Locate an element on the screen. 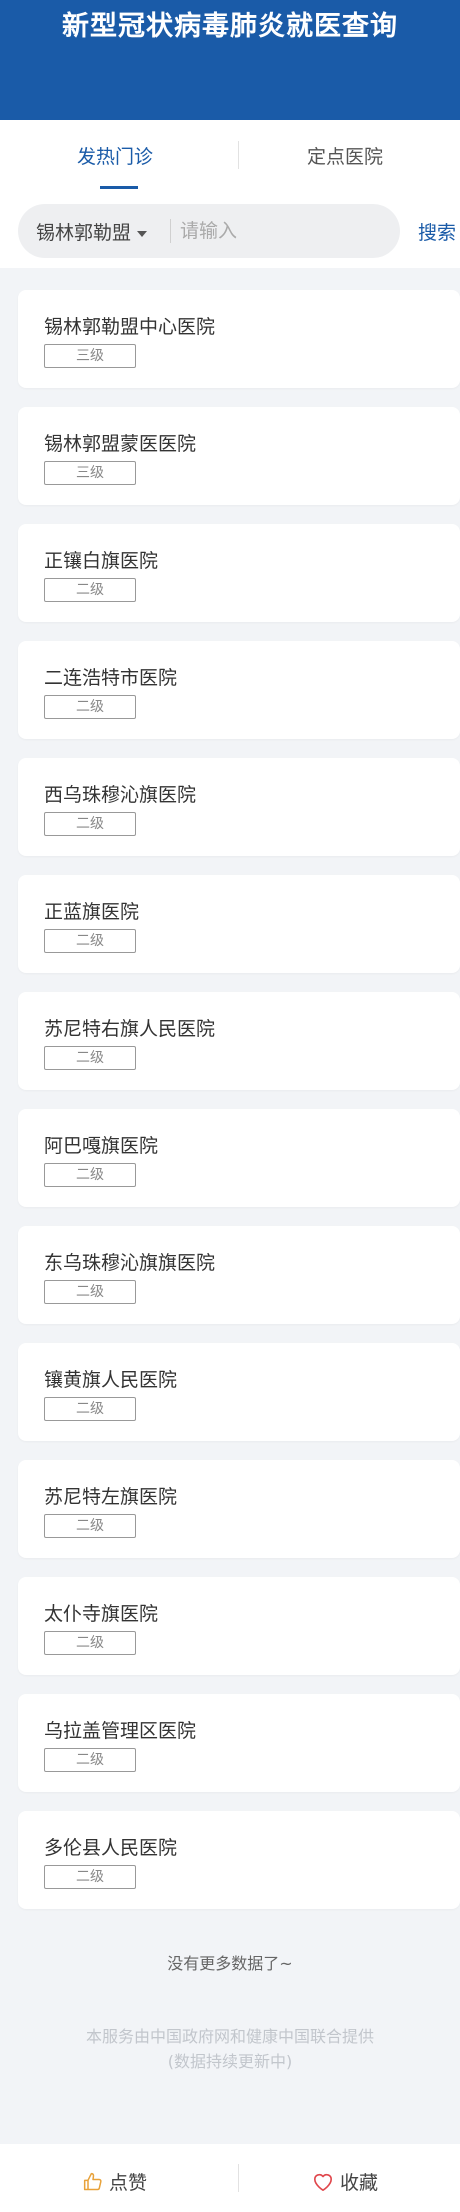  hospital-card: 正镶白旗医院 二级 is located at coordinates (239, 573).